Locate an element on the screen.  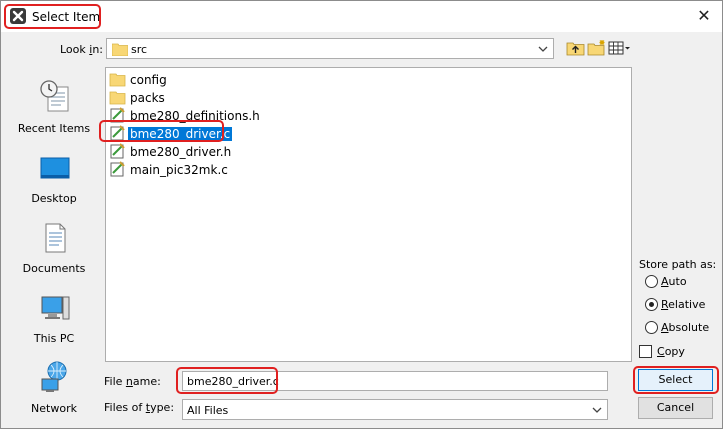
place-documents: Documents is located at coordinates (54, 250).